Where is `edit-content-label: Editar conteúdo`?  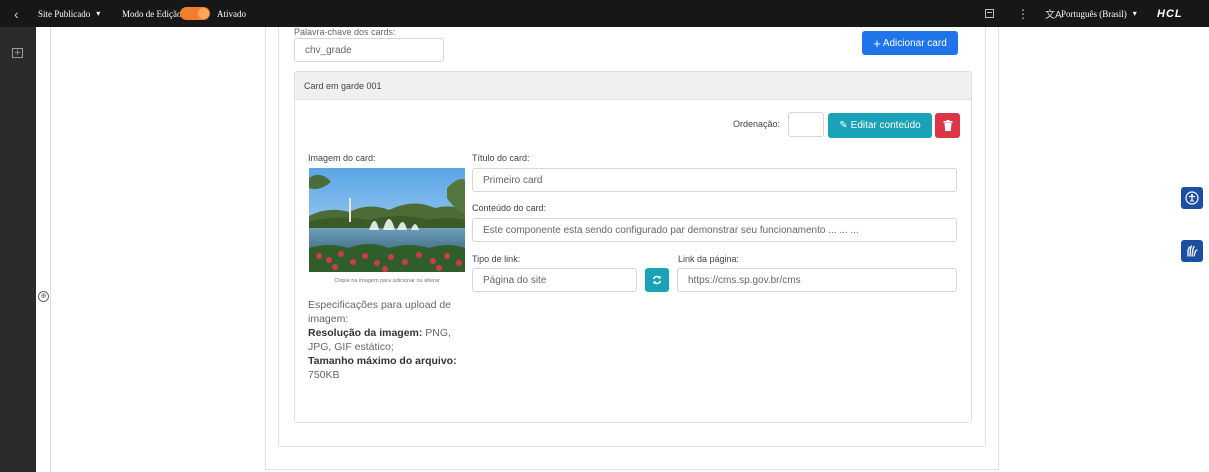
edit-content-label: Editar conteúdo is located at coordinates (885, 125).